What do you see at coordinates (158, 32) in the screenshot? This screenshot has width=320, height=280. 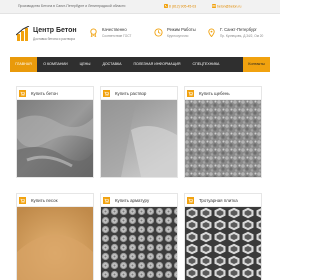 I see `clock-icon` at bounding box center [158, 32].